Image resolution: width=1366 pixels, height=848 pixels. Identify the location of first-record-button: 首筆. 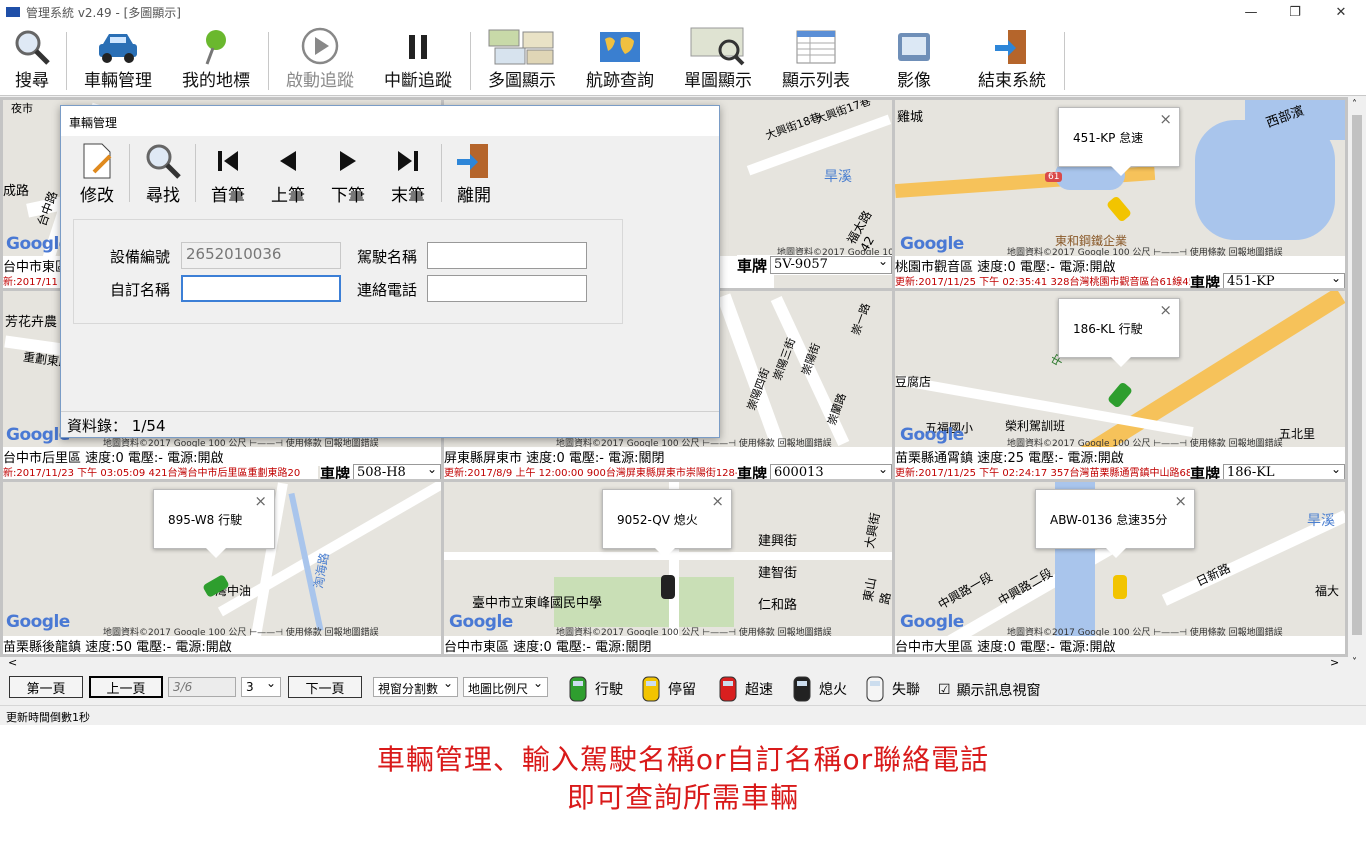
(228, 173).